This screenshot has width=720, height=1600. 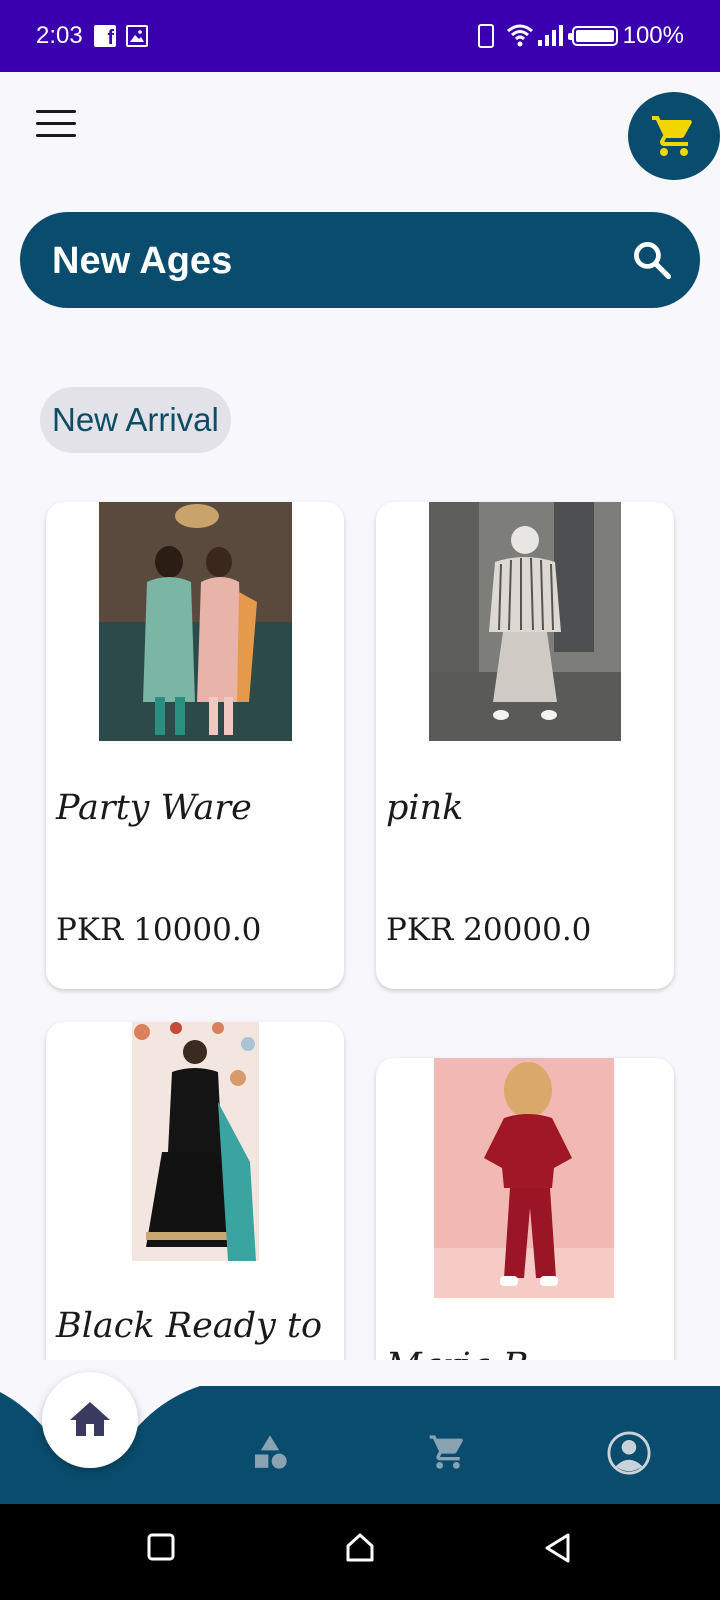 I want to click on back-icon, so click(x=557, y=1548).